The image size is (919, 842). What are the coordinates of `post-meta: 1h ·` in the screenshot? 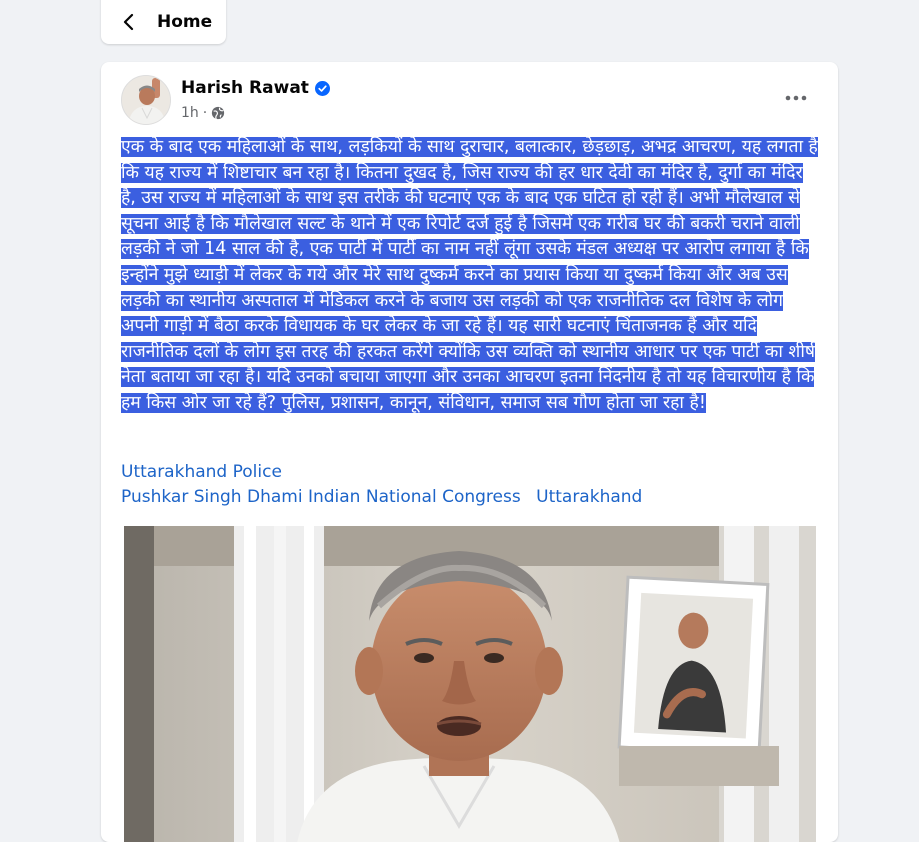 It's located at (203, 113).